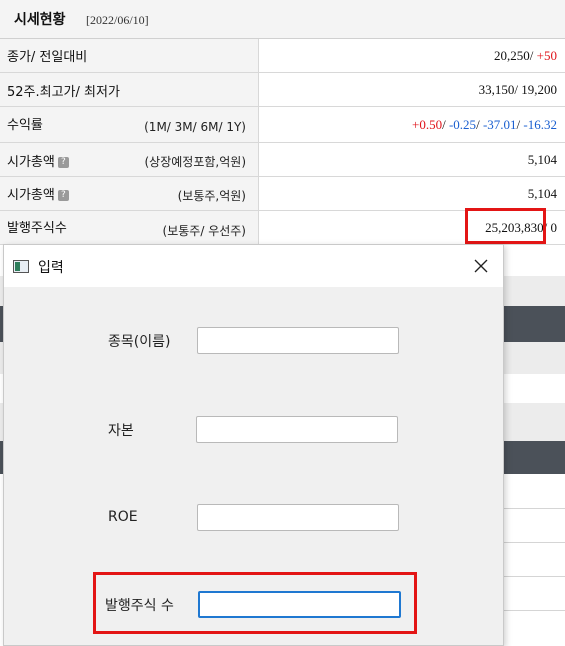 Image resolution: width=565 pixels, height=646 pixels. I want to click on price-change: +50, so click(546, 55).